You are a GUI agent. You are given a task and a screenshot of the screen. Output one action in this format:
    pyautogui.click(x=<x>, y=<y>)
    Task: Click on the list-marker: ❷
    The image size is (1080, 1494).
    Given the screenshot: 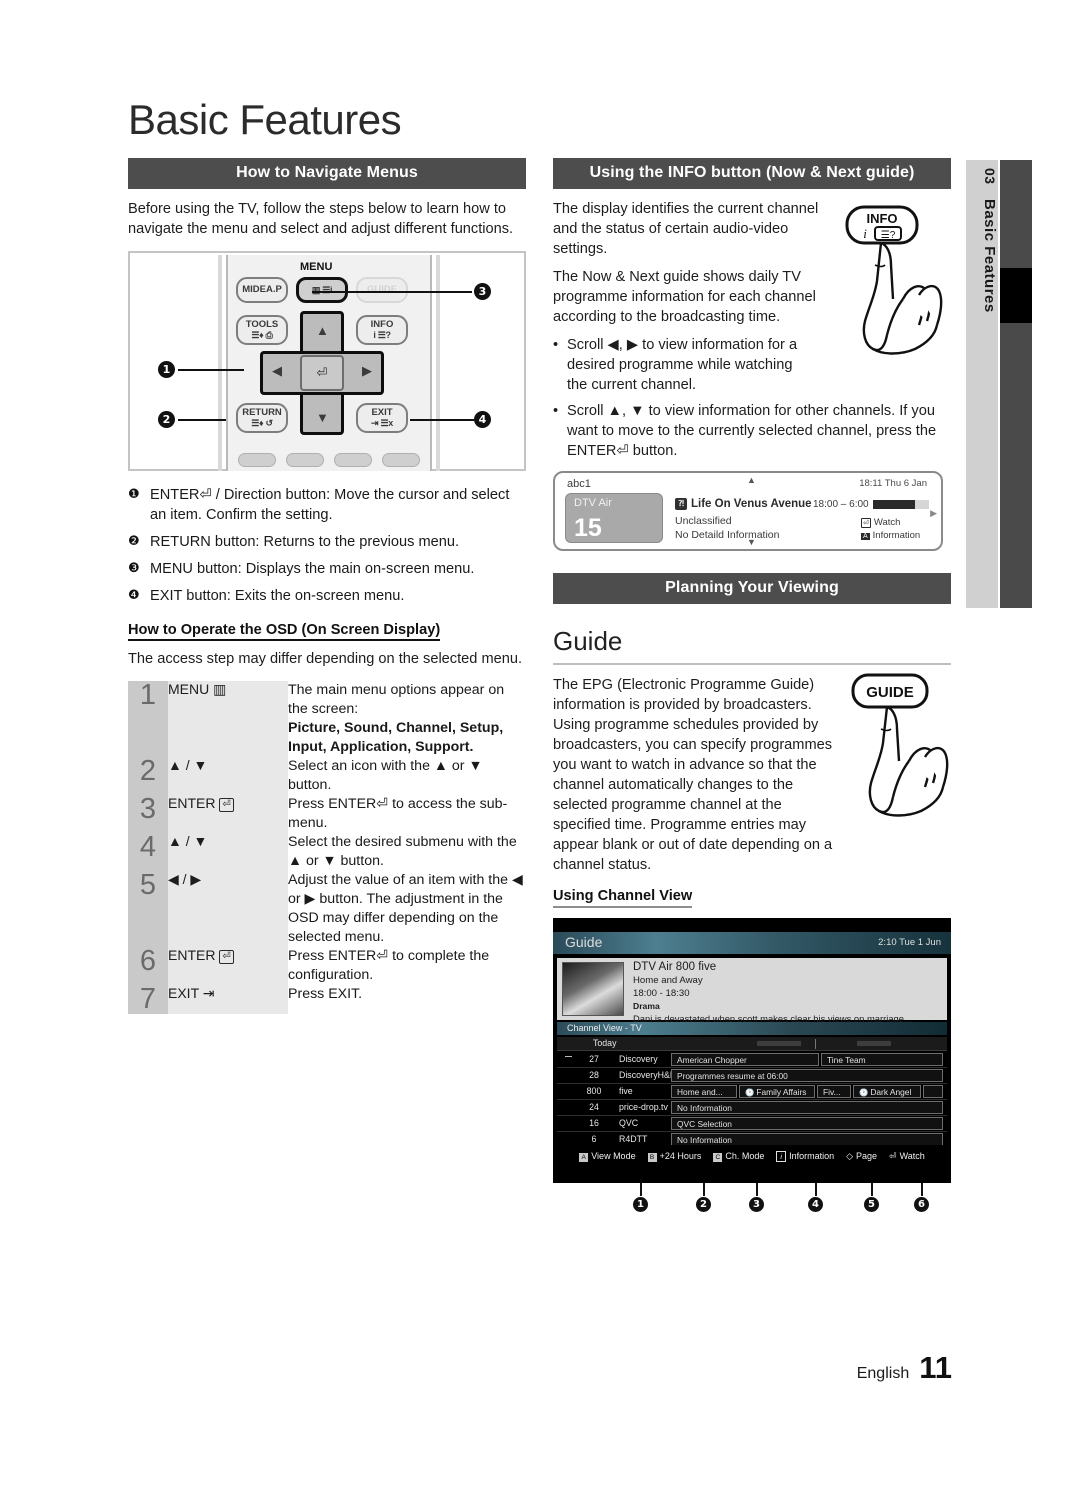 What is the action you would take?
    pyautogui.click(x=134, y=541)
    